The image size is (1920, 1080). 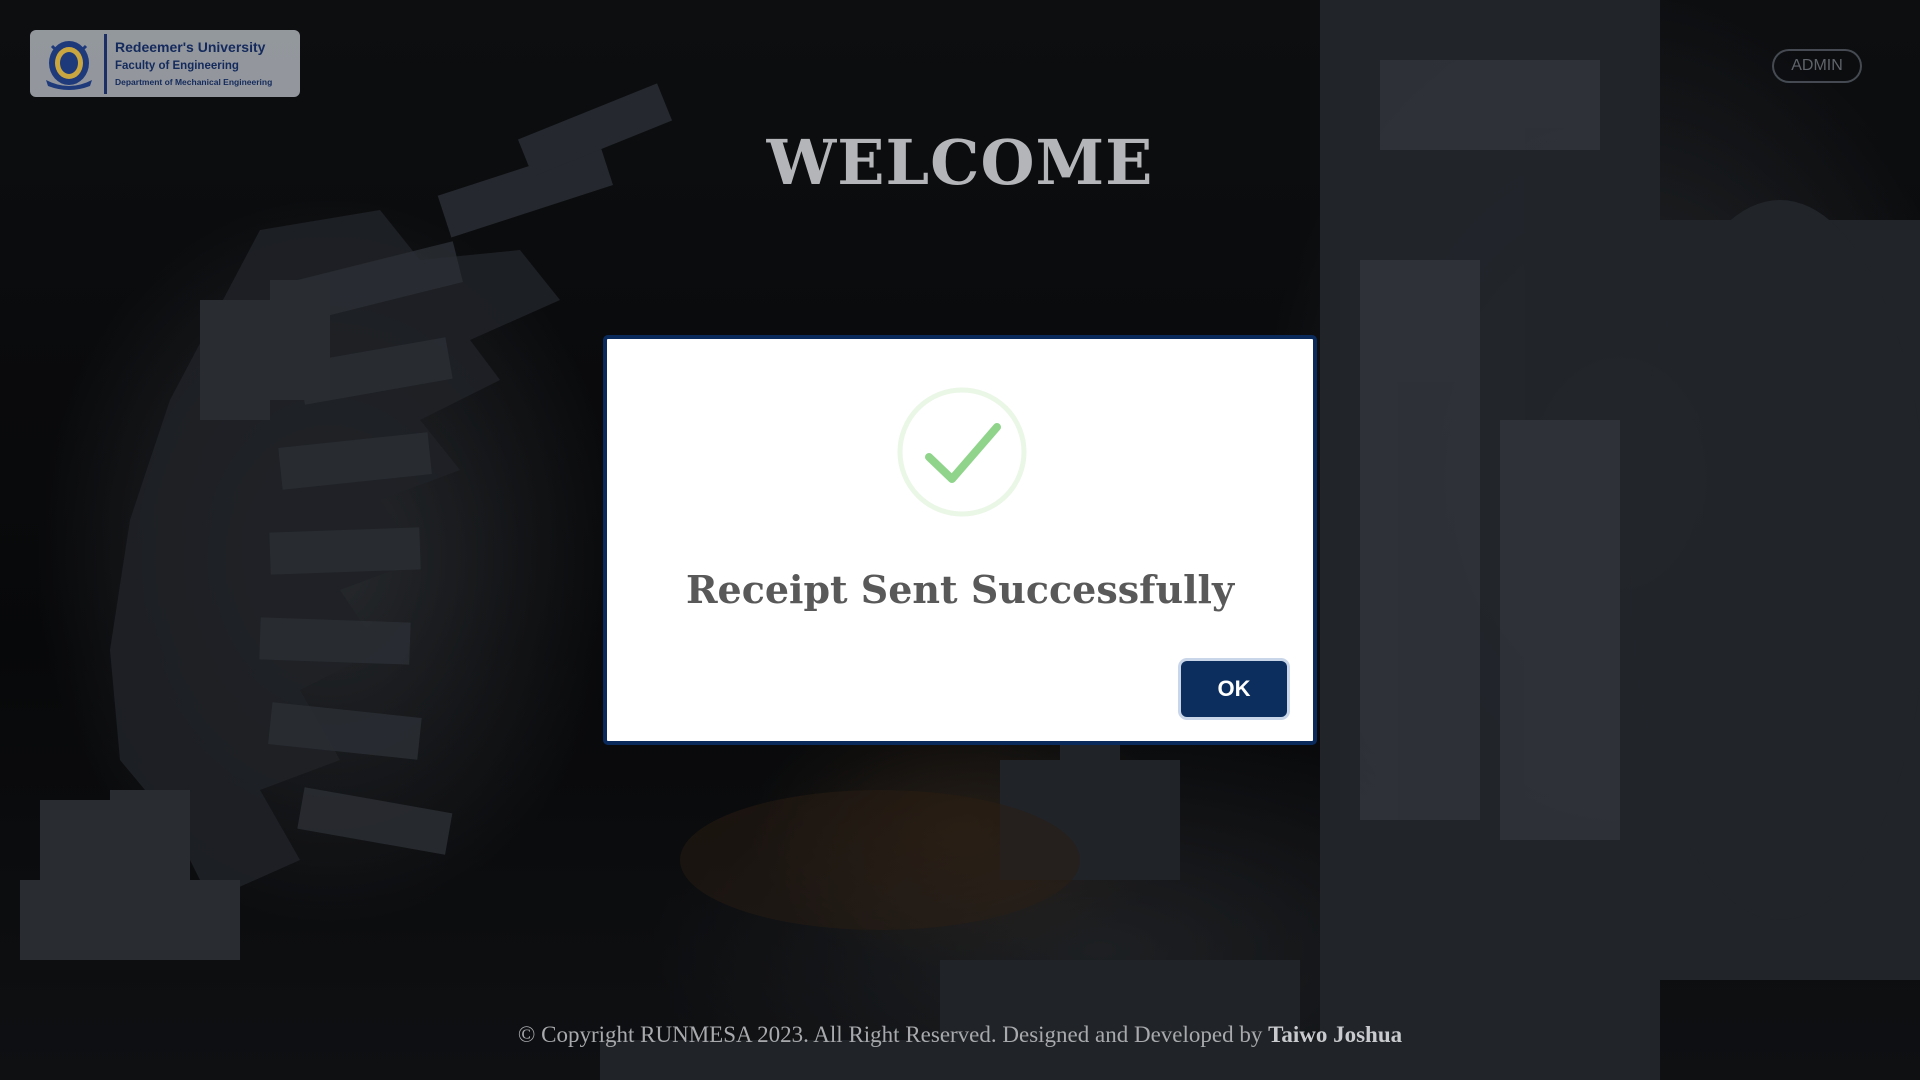 What do you see at coordinates (960, 589) in the screenshot?
I see `dialog-title: Receipt Sent Successfully` at bounding box center [960, 589].